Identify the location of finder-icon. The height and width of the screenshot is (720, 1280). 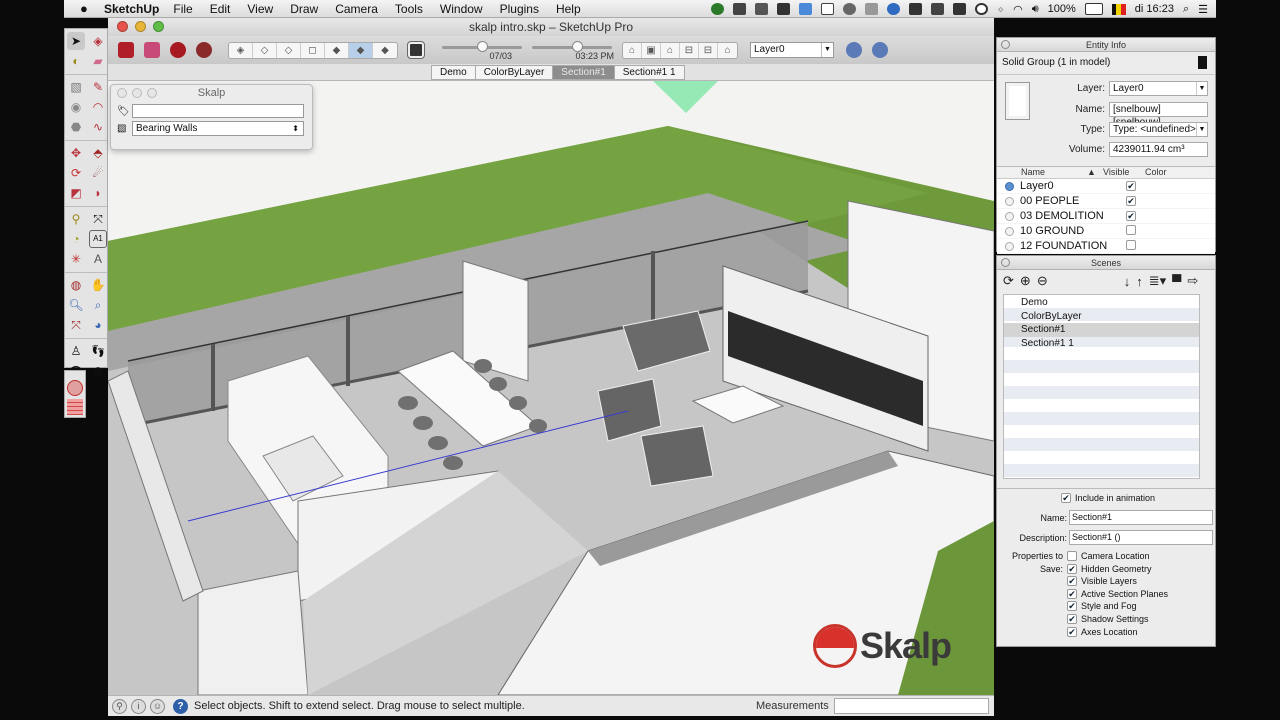
(806, 9).